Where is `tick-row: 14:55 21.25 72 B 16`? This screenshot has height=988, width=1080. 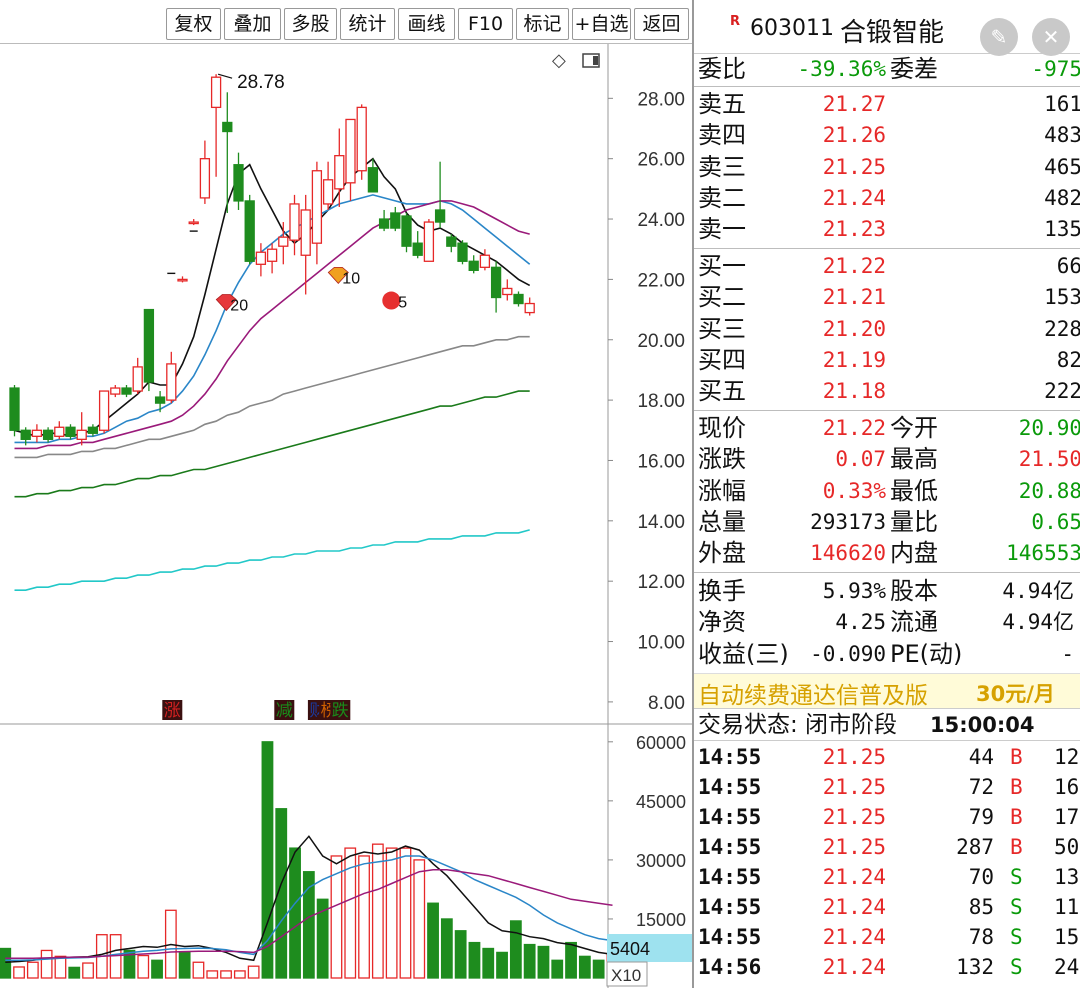 tick-row: 14:55 21.25 72 B 16 is located at coordinates (887, 787).